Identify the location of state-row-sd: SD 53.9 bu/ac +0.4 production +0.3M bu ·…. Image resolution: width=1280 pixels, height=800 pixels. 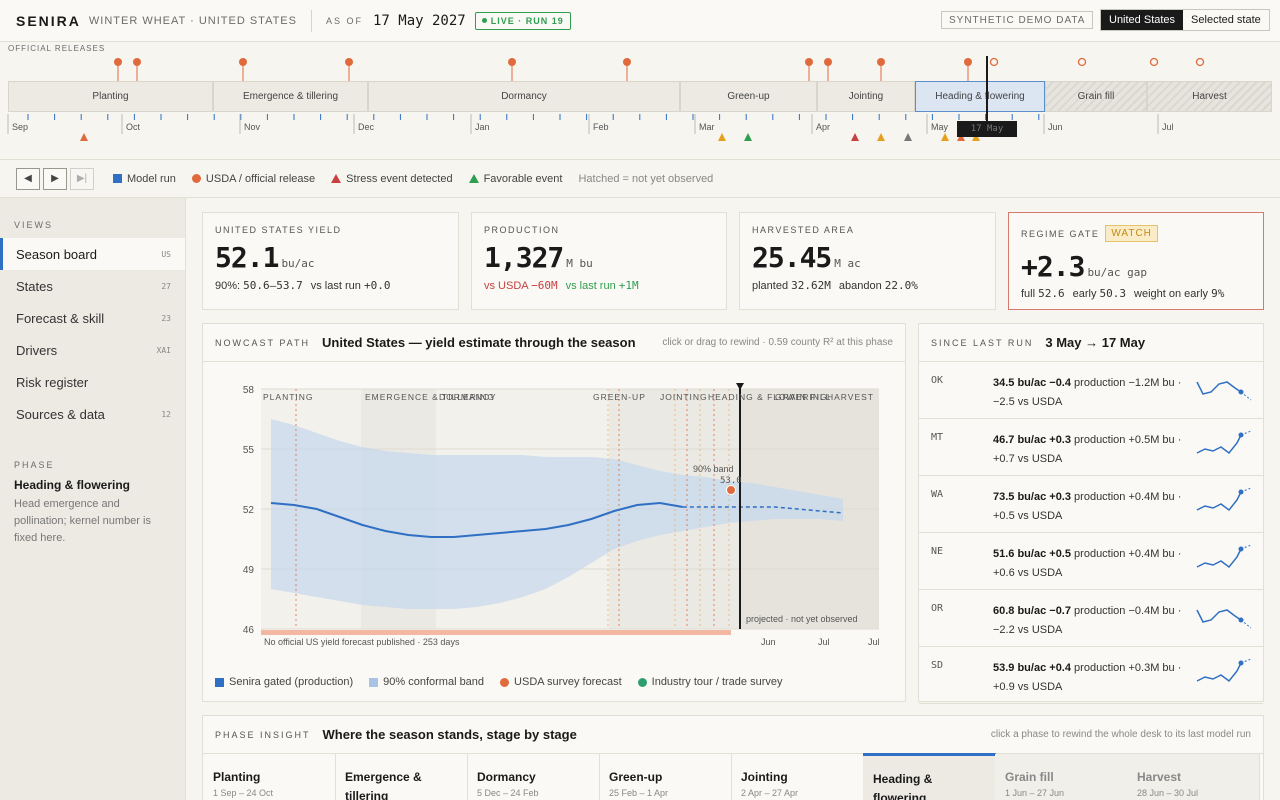
(1091, 675).